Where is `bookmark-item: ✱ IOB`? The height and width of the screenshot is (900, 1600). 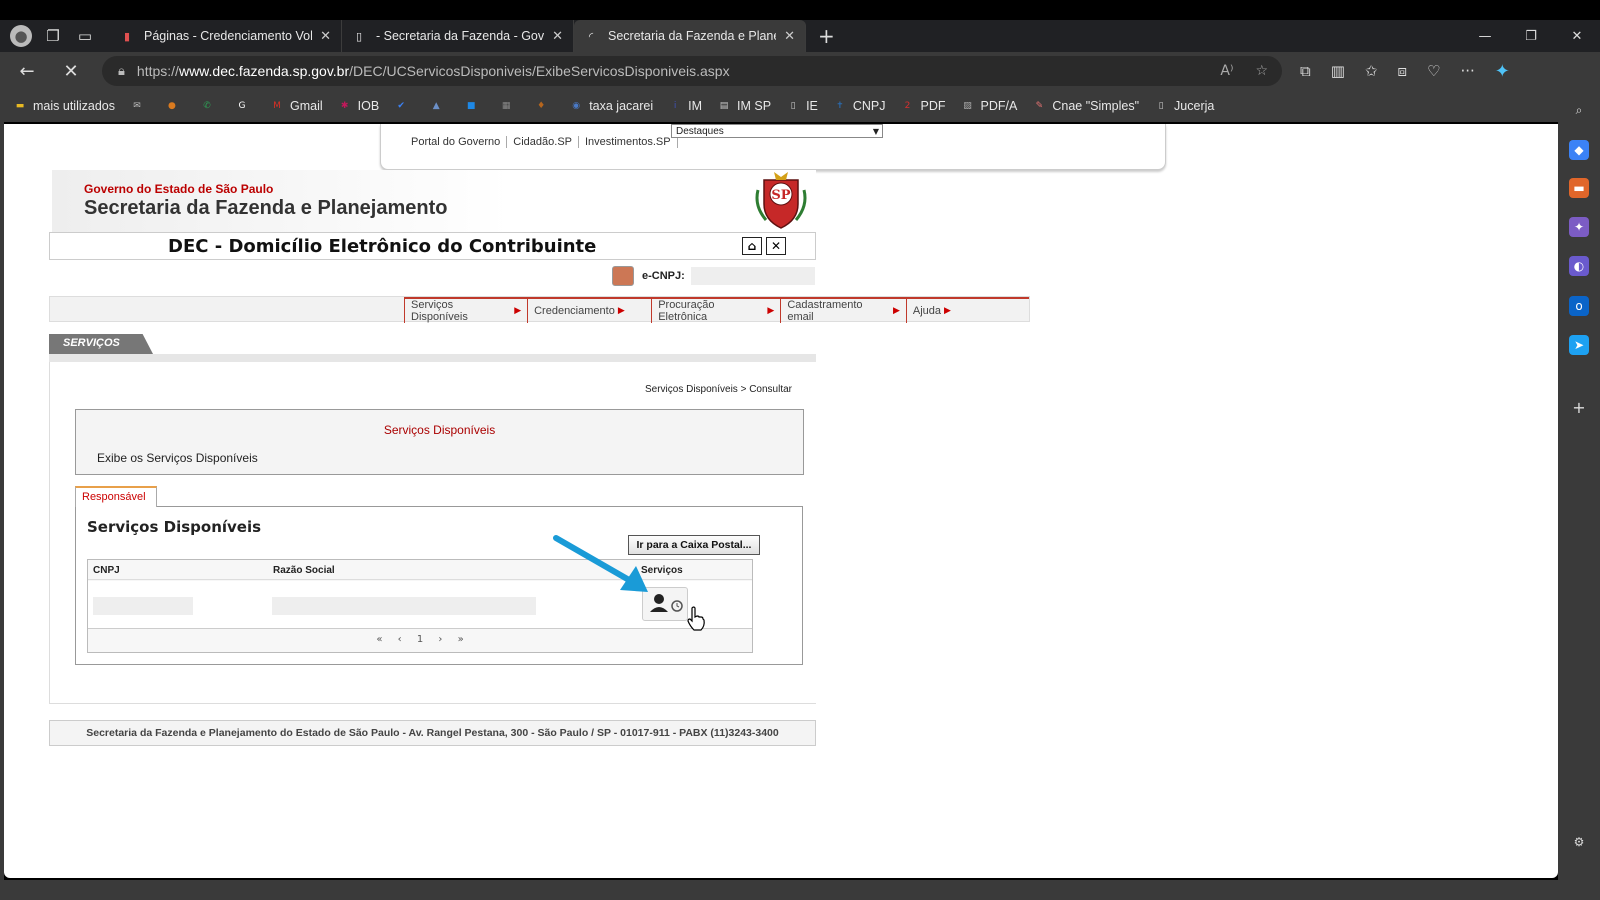 bookmark-item: ✱ IOB is located at coordinates (358, 106).